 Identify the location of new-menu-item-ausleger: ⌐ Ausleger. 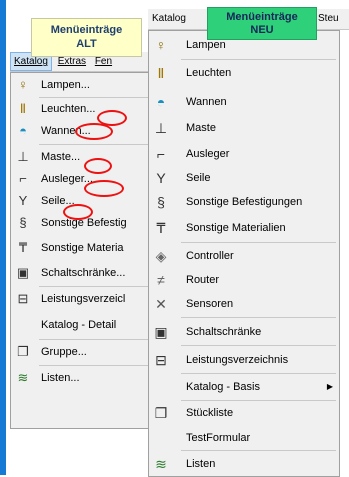
(244, 154).